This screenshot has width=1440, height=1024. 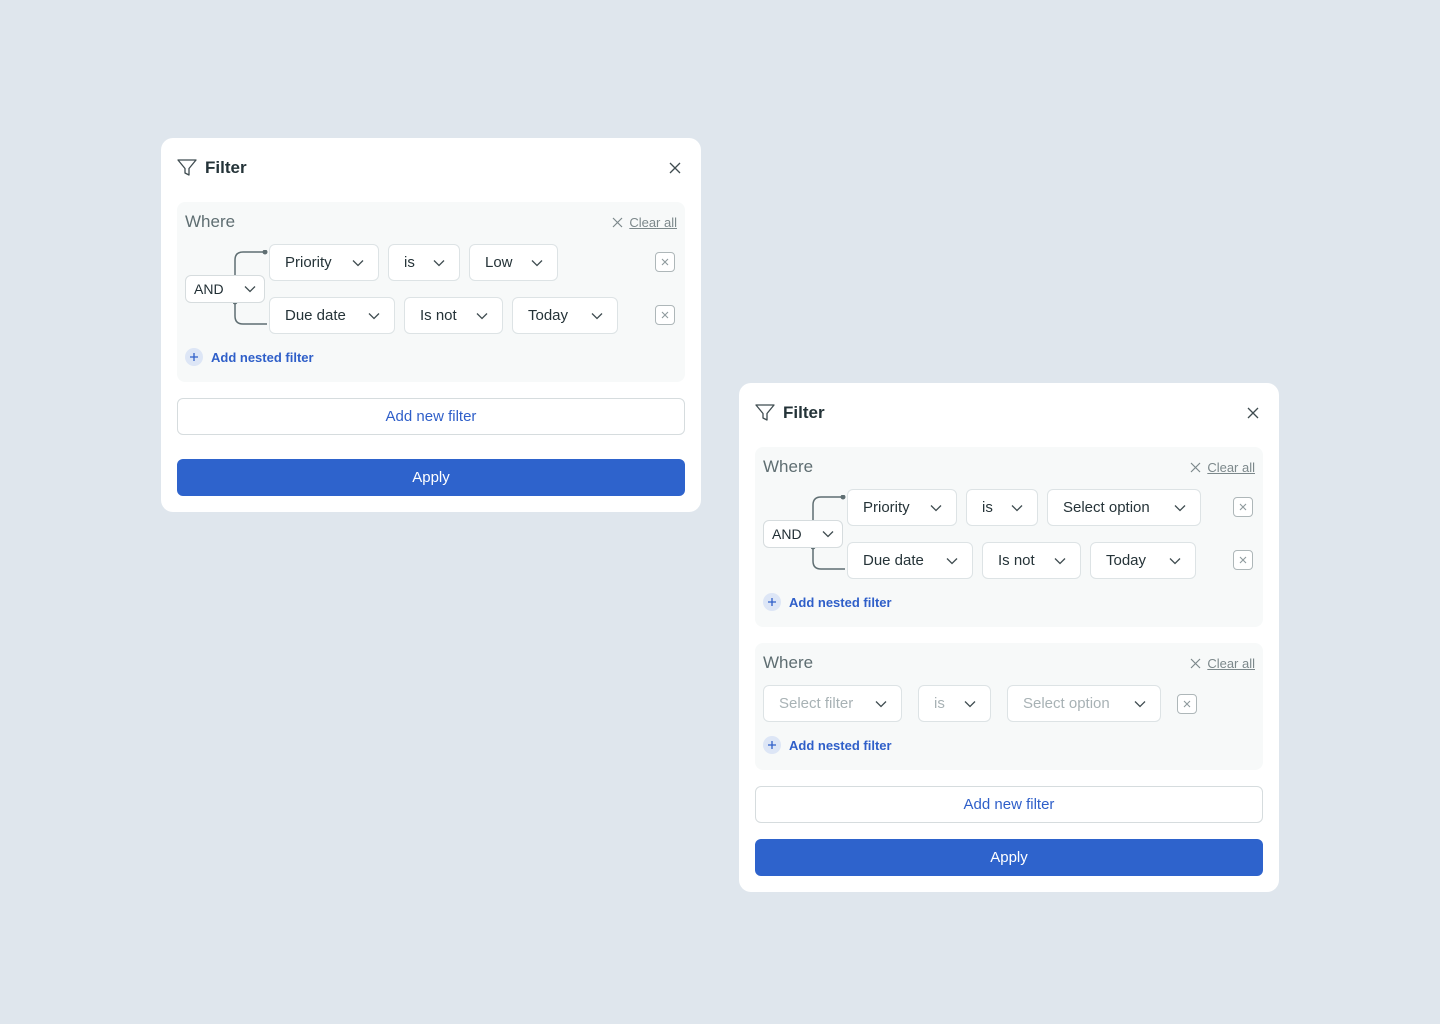 I want to click on filter-panel: Filter Where Clear all AND, so click(x=431, y=325).